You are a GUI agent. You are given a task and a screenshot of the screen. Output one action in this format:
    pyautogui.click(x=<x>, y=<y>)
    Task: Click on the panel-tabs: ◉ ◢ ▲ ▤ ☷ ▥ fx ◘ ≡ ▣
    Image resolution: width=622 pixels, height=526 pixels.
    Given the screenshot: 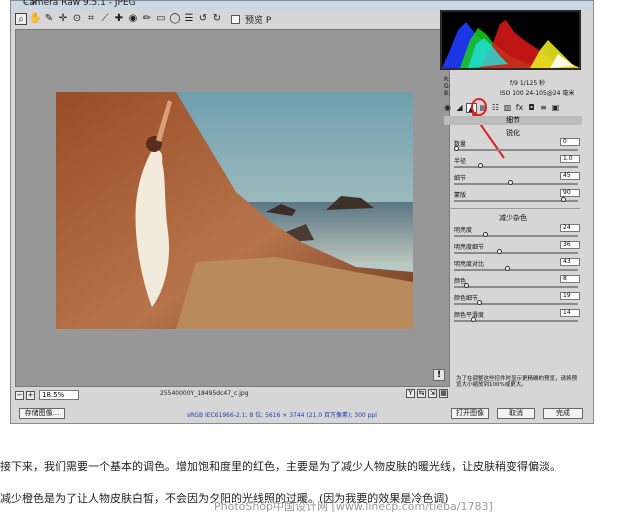 What is the action you would take?
    pyautogui.click(x=510, y=108)
    